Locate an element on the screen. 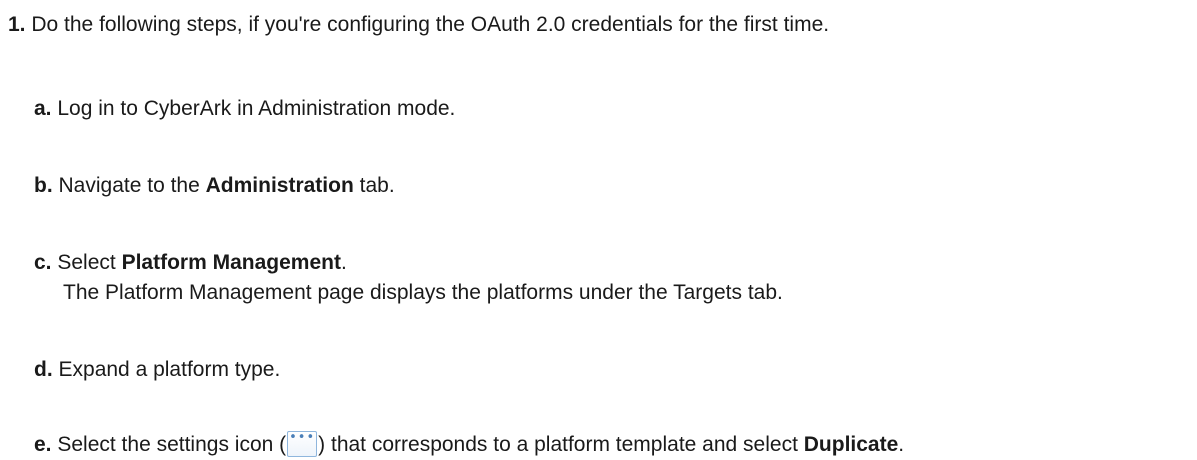  substep-letter: a. is located at coordinates (43, 108).